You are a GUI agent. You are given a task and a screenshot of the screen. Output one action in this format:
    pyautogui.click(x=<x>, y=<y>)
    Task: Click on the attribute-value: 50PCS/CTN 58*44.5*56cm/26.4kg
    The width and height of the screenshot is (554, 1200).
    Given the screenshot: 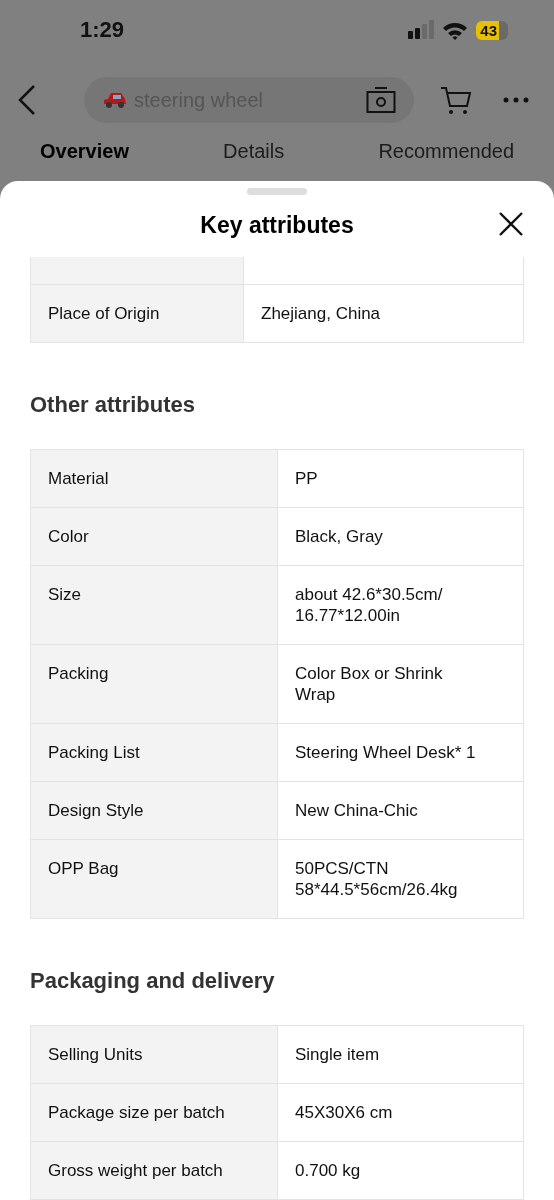 What is the action you would take?
    pyautogui.click(x=400, y=879)
    